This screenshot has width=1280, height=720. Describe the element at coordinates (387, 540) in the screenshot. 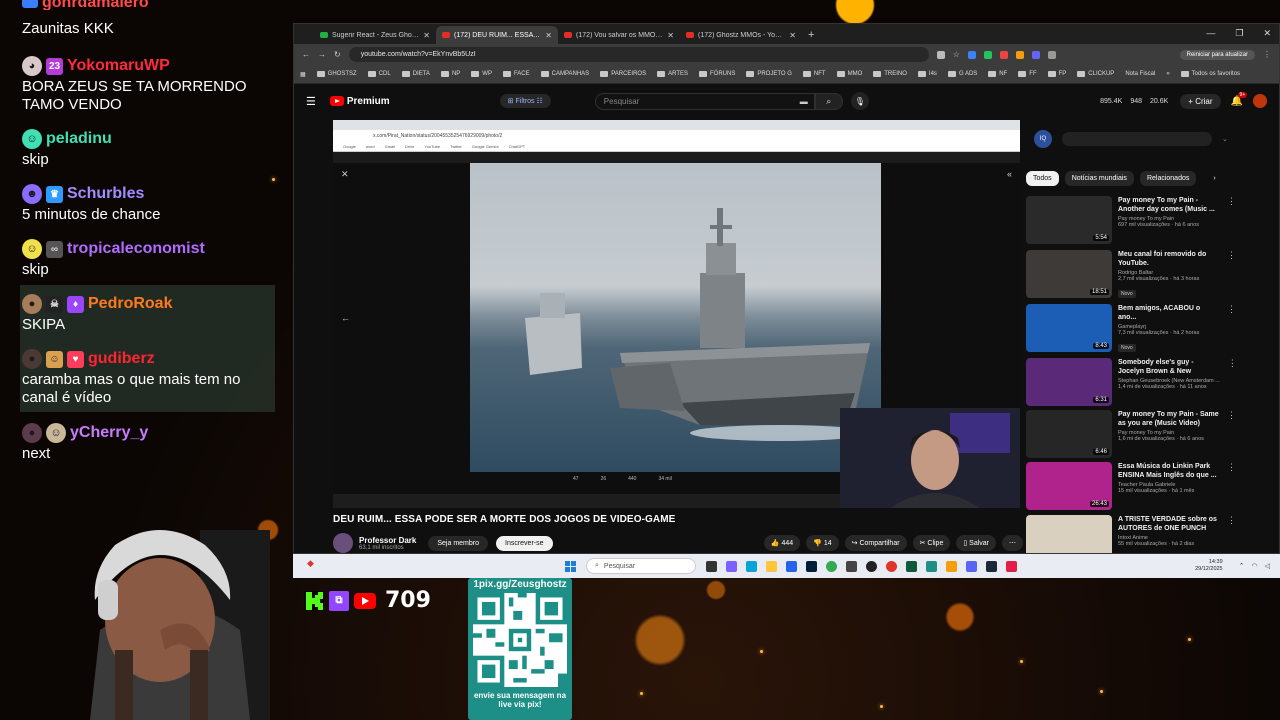

I see `channel-name: Professor Dark` at that location.